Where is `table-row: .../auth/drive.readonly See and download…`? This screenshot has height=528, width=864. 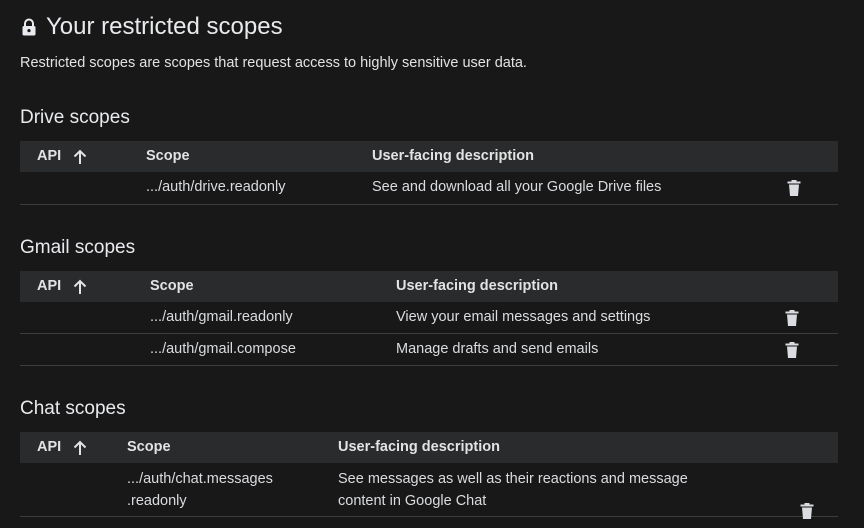 table-row: .../auth/drive.readonly See and download… is located at coordinates (429, 188).